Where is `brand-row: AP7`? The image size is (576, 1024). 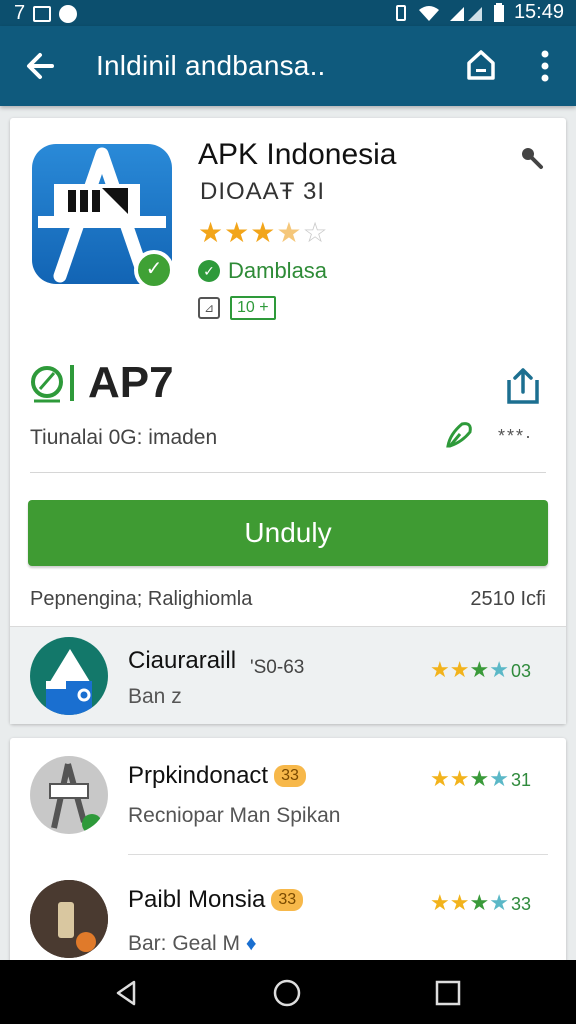
brand-row: AP7 is located at coordinates (102, 383).